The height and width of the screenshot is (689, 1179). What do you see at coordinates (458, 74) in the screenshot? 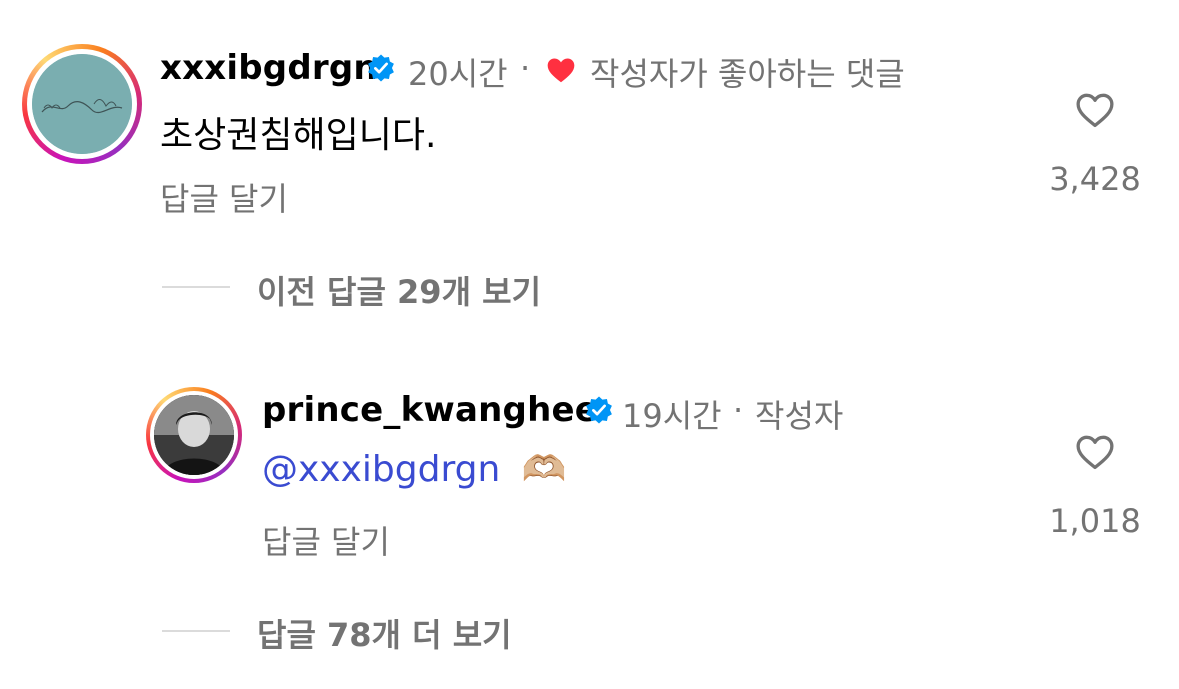
I see `comment-time: 20시간` at bounding box center [458, 74].